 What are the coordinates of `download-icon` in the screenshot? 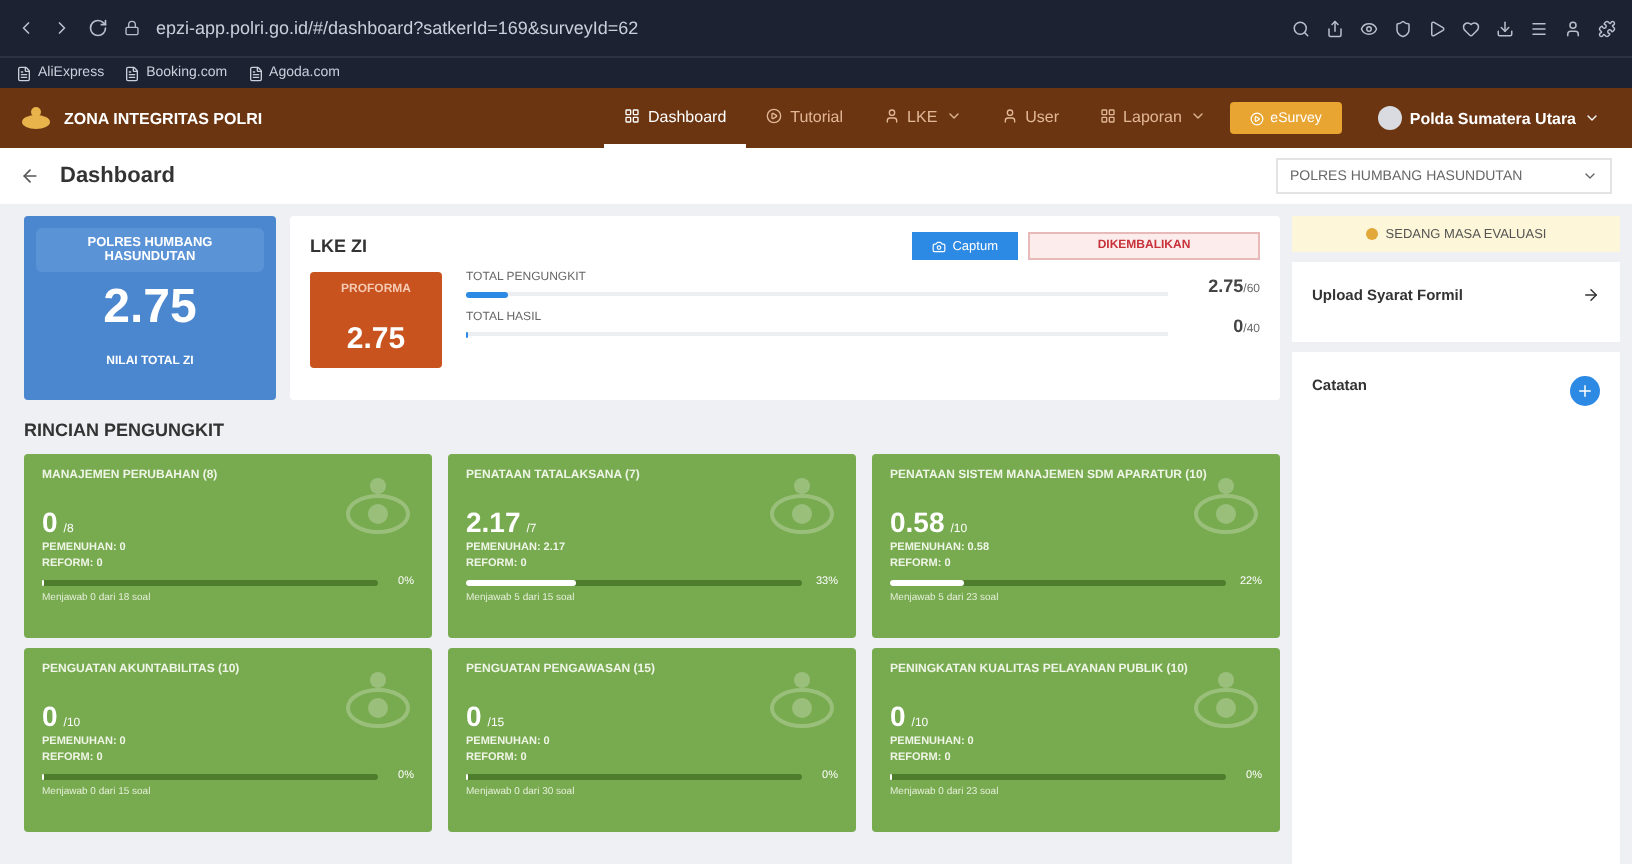 It's located at (1505, 28).